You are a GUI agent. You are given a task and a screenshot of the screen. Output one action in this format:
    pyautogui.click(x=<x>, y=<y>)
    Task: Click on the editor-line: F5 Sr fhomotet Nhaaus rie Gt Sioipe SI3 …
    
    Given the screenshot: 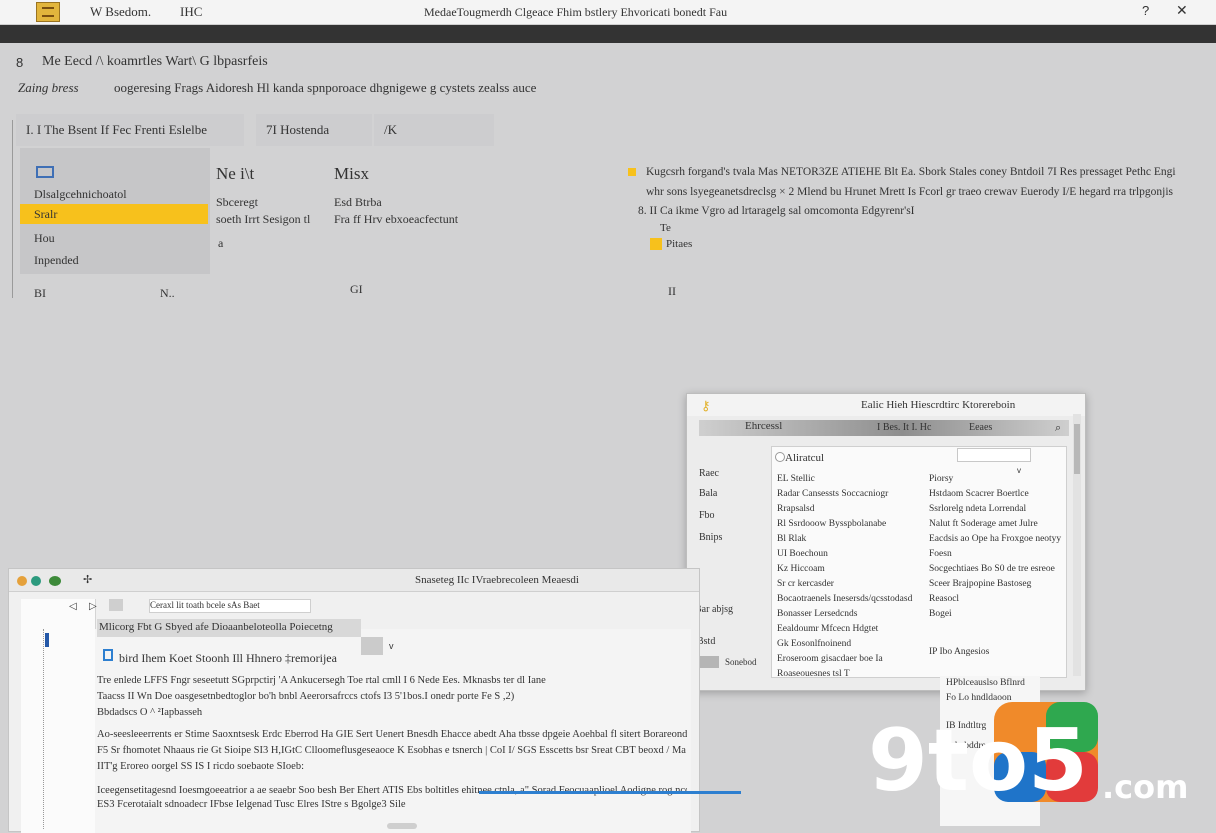 What is the action you would take?
    pyautogui.click(x=392, y=750)
    